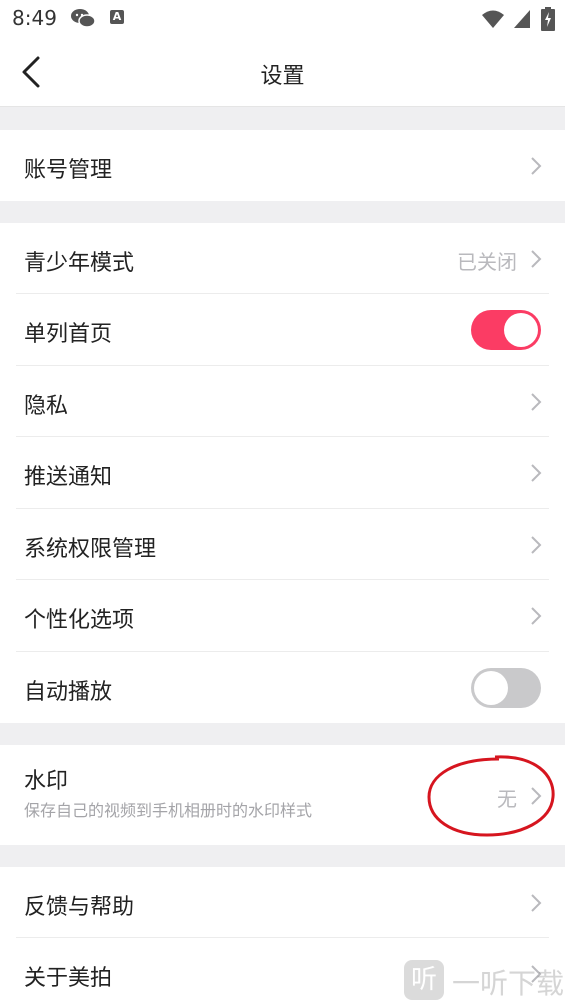 This screenshot has height=1004, width=565. What do you see at coordinates (548, 19) in the screenshot?
I see `battery-icon` at bounding box center [548, 19].